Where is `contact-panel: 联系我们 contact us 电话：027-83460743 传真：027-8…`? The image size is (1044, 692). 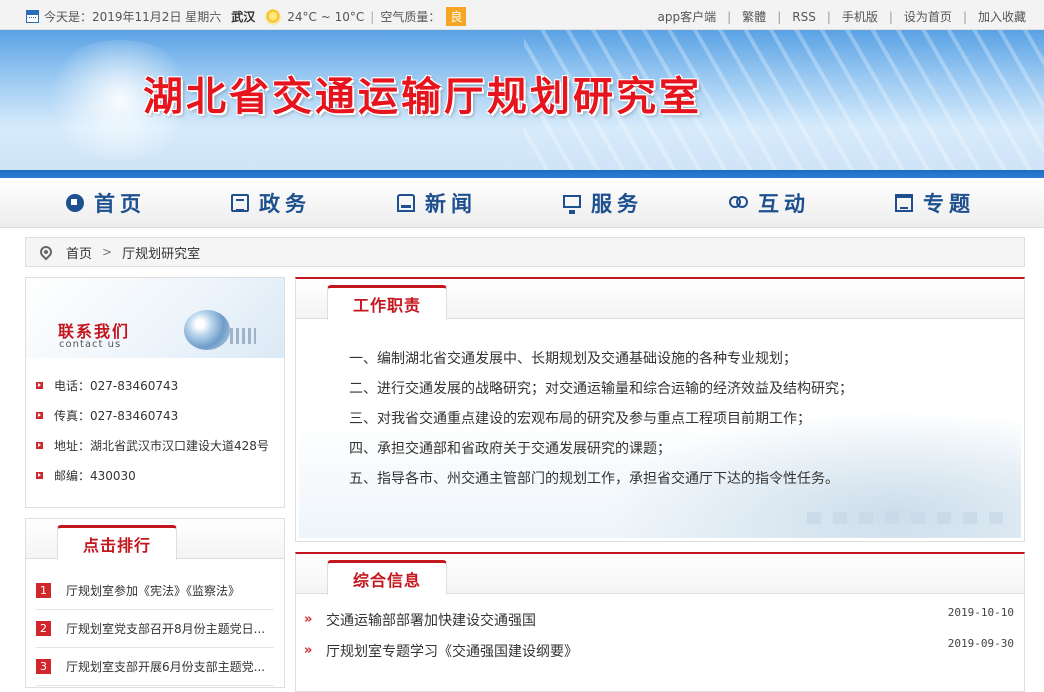 contact-panel: 联系我们 contact us 电话：027-83460743 传真：027-8… is located at coordinates (155, 392).